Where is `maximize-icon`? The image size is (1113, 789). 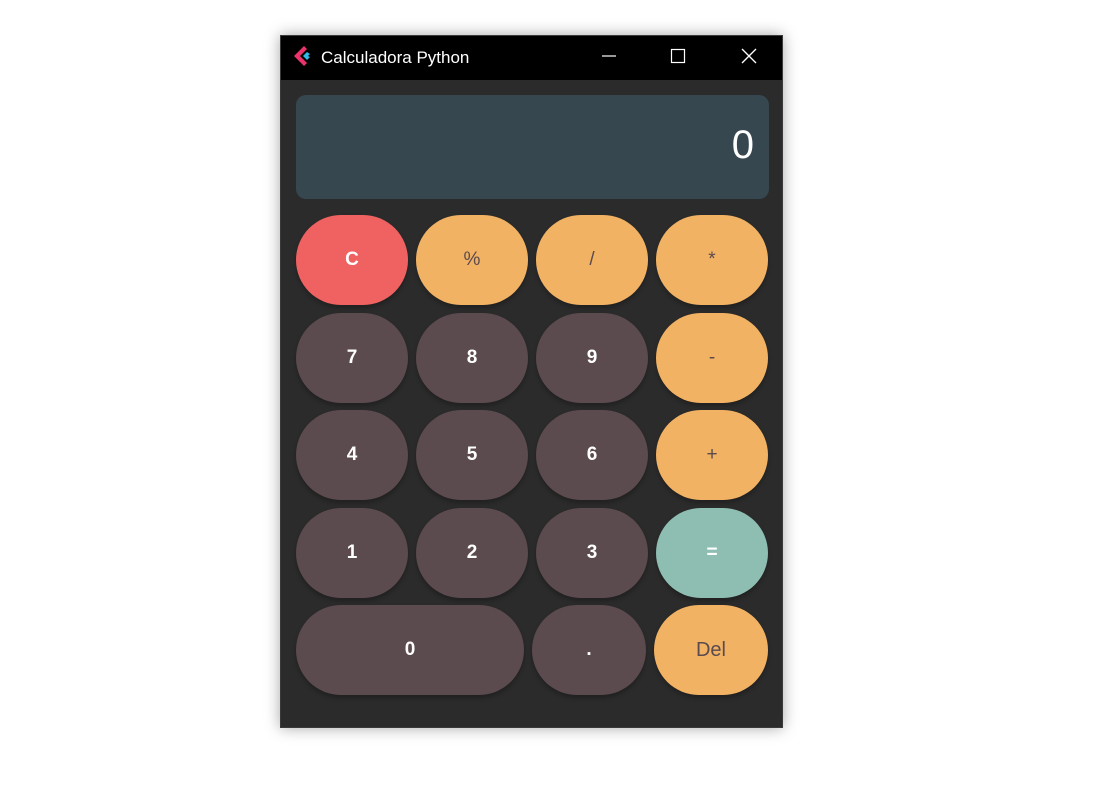 maximize-icon is located at coordinates (678, 58).